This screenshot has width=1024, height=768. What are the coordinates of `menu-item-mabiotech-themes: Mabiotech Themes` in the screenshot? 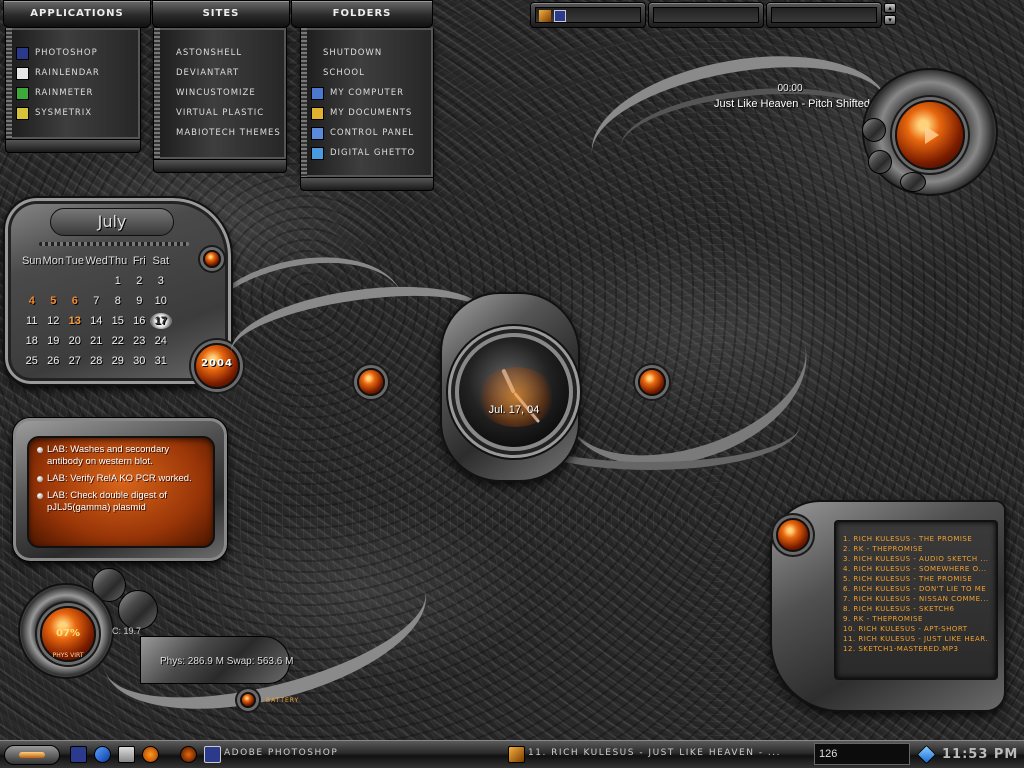 It's located at (221, 133).